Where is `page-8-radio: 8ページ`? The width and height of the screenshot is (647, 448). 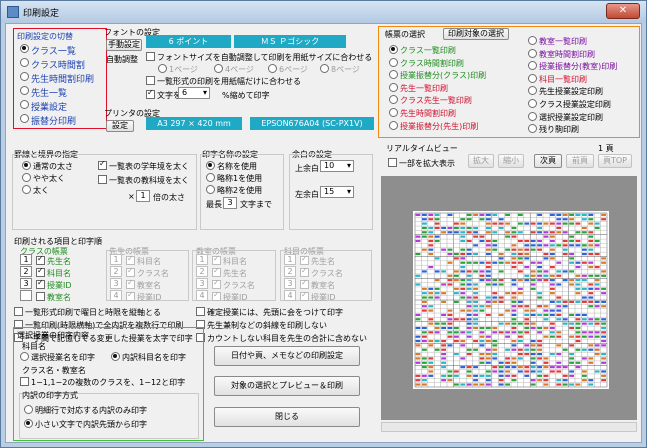 page-8-radio: 8ページ is located at coordinates (340, 69).